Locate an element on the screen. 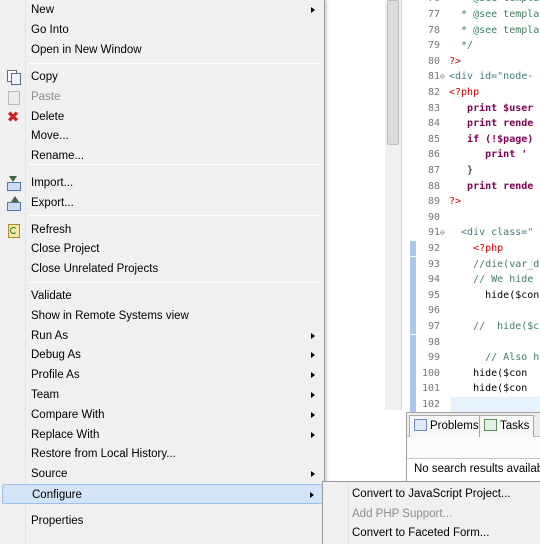 This screenshot has width=540, height=544. menu-item-open-in-new-window: Open in New Window is located at coordinates (162, 50).